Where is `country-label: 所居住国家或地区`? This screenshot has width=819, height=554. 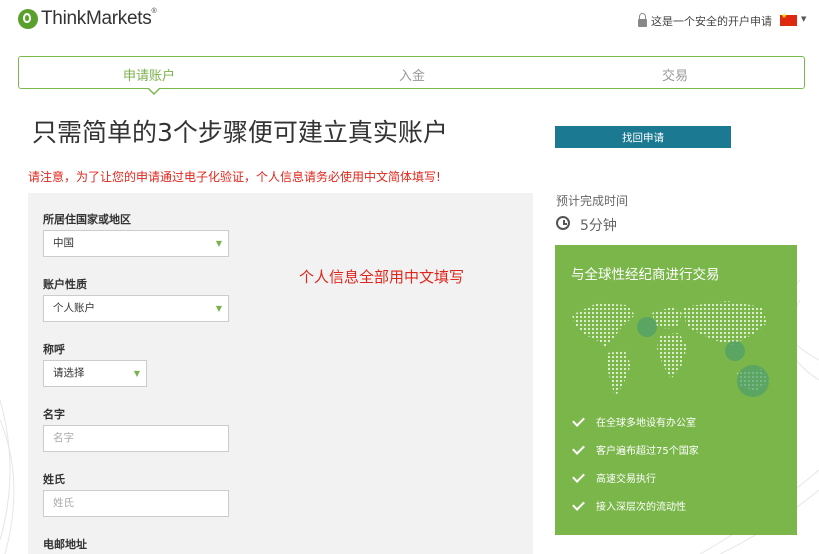 country-label: 所居住国家或地区 is located at coordinates (87, 219).